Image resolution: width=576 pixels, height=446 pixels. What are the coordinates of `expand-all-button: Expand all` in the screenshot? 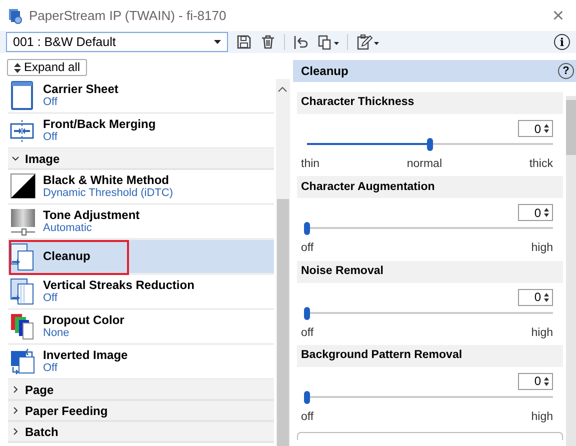 It's located at (47, 67).